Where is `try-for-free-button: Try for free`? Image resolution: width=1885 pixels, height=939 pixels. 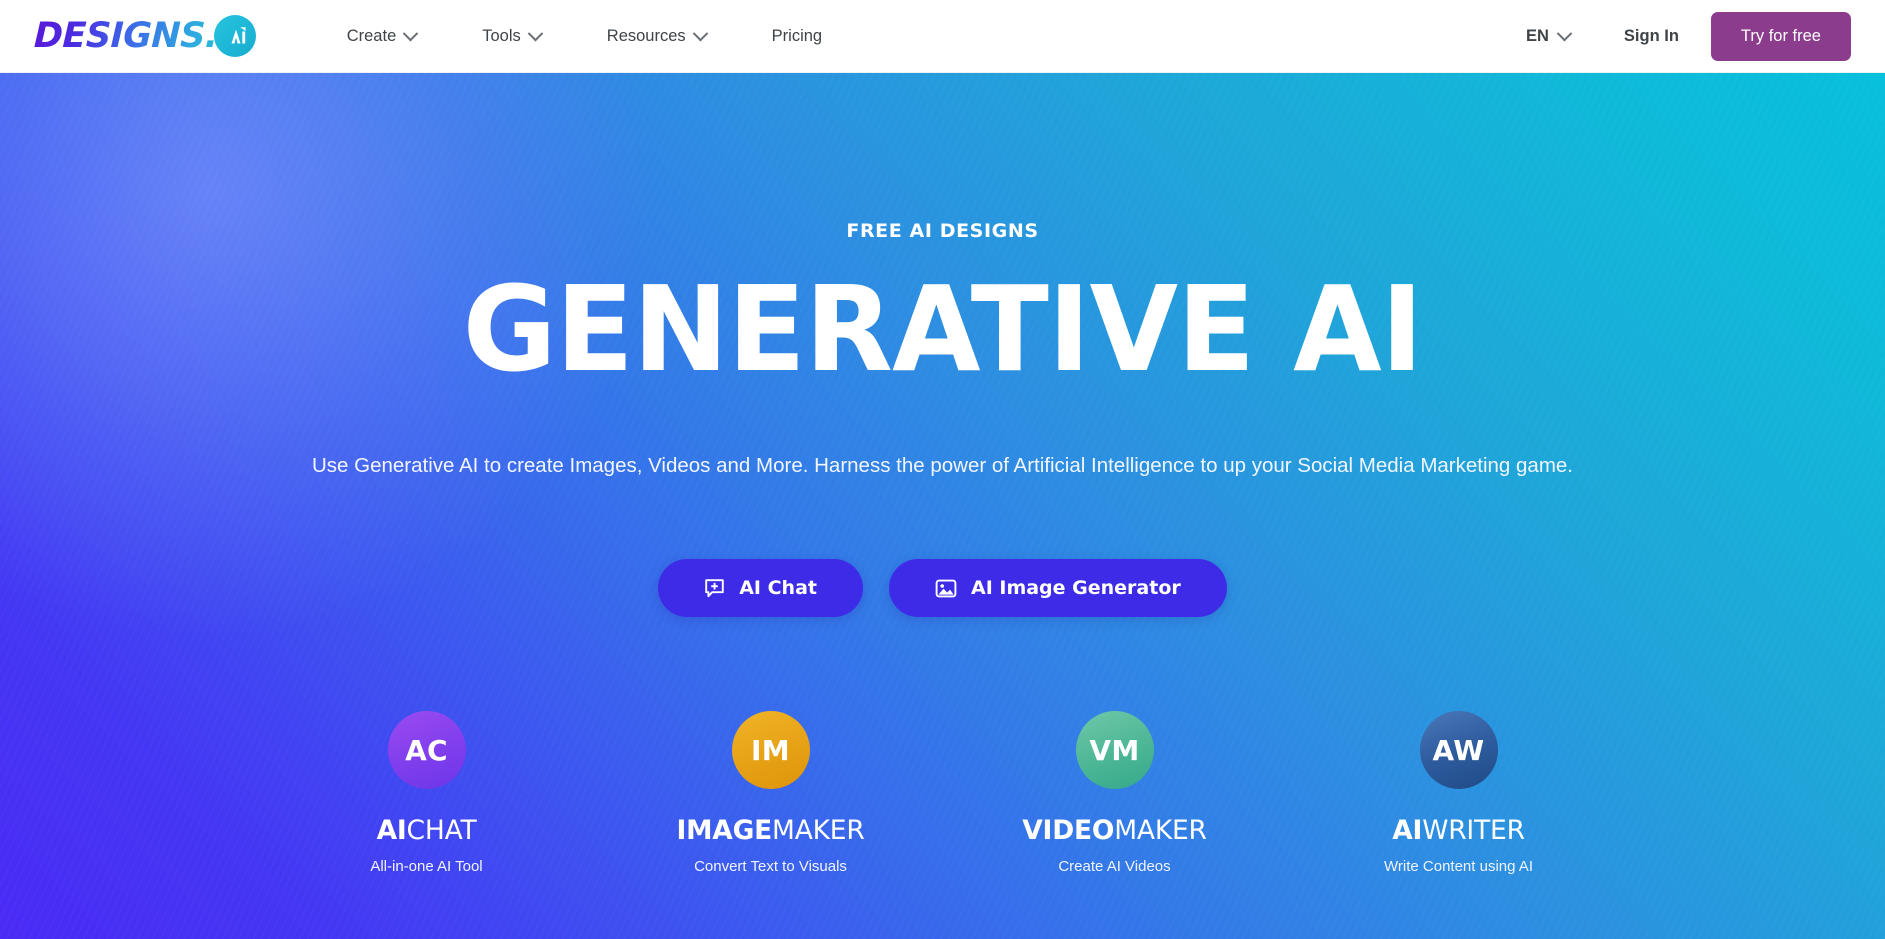
try-for-free-button: Try for free is located at coordinates (1780, 36).